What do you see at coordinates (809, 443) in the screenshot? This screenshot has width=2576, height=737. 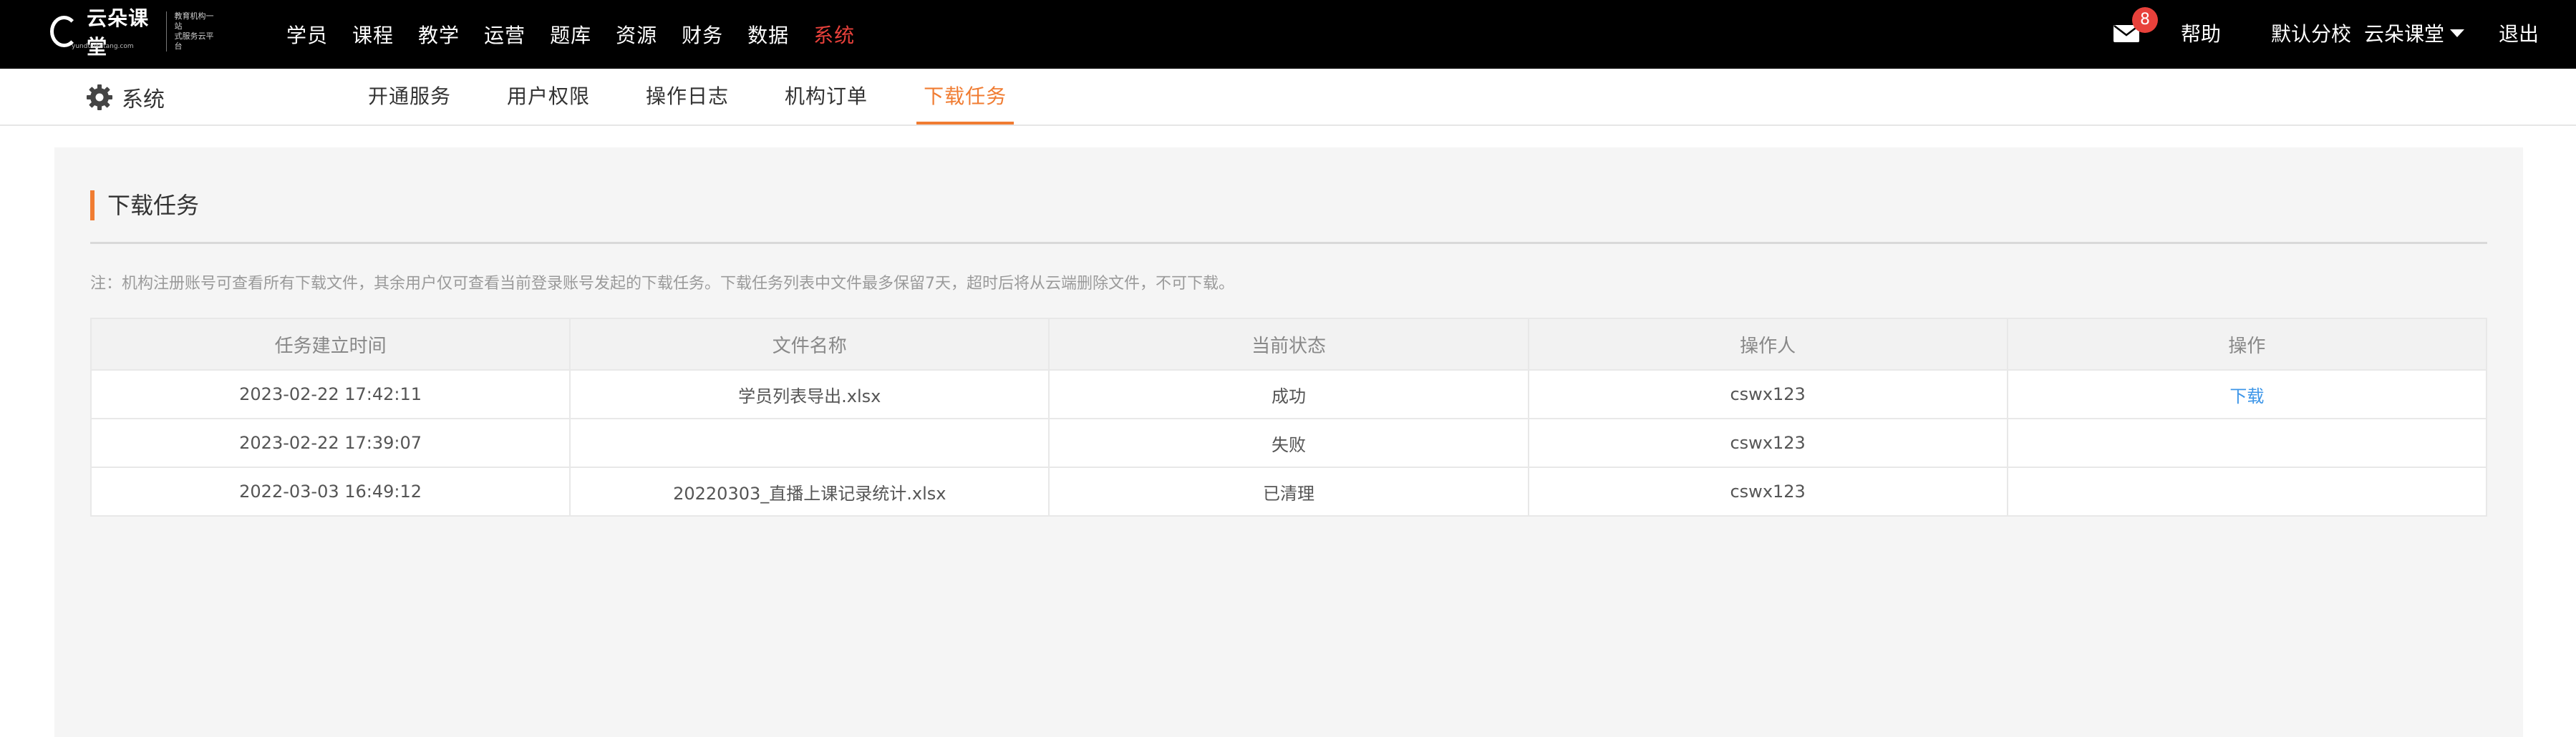 I see `cell-file` at bounding box center [809, 443].